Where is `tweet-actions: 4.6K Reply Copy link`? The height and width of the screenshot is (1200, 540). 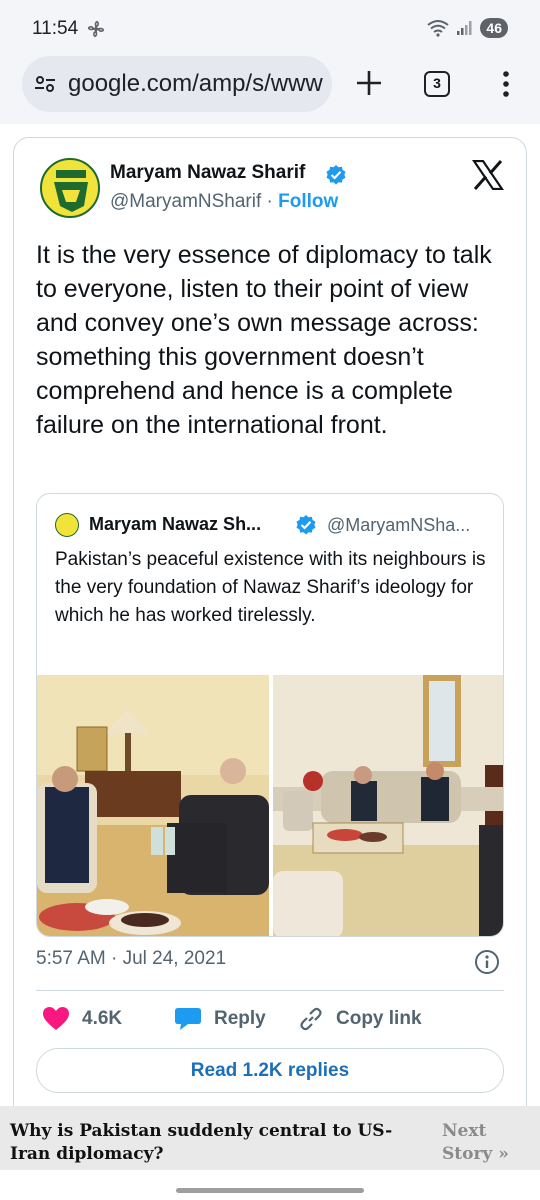 tweet-actions: 4.6K Reply Copy link is located at coordinates (271, 1024).